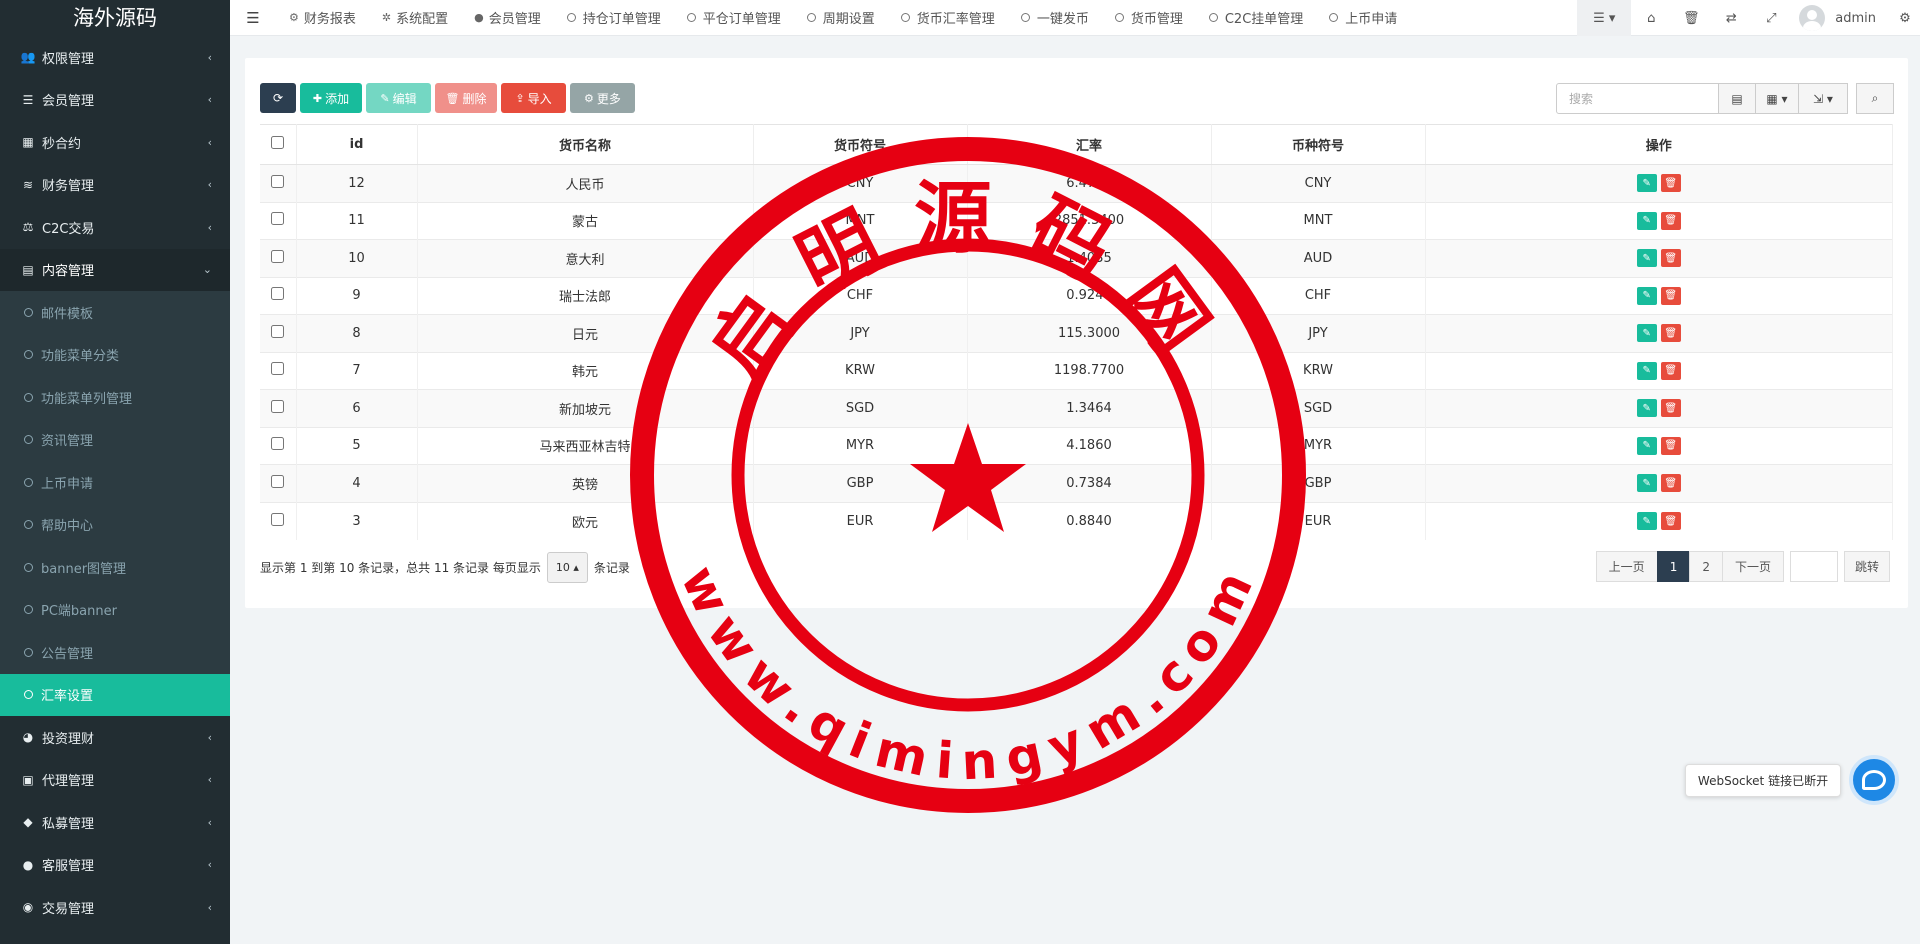 The height and width of the screenshot is (944, 1920). Describe the element at coordinates (1651, 18) in the screenshot. I see `home-icon: ⌂` at that location.